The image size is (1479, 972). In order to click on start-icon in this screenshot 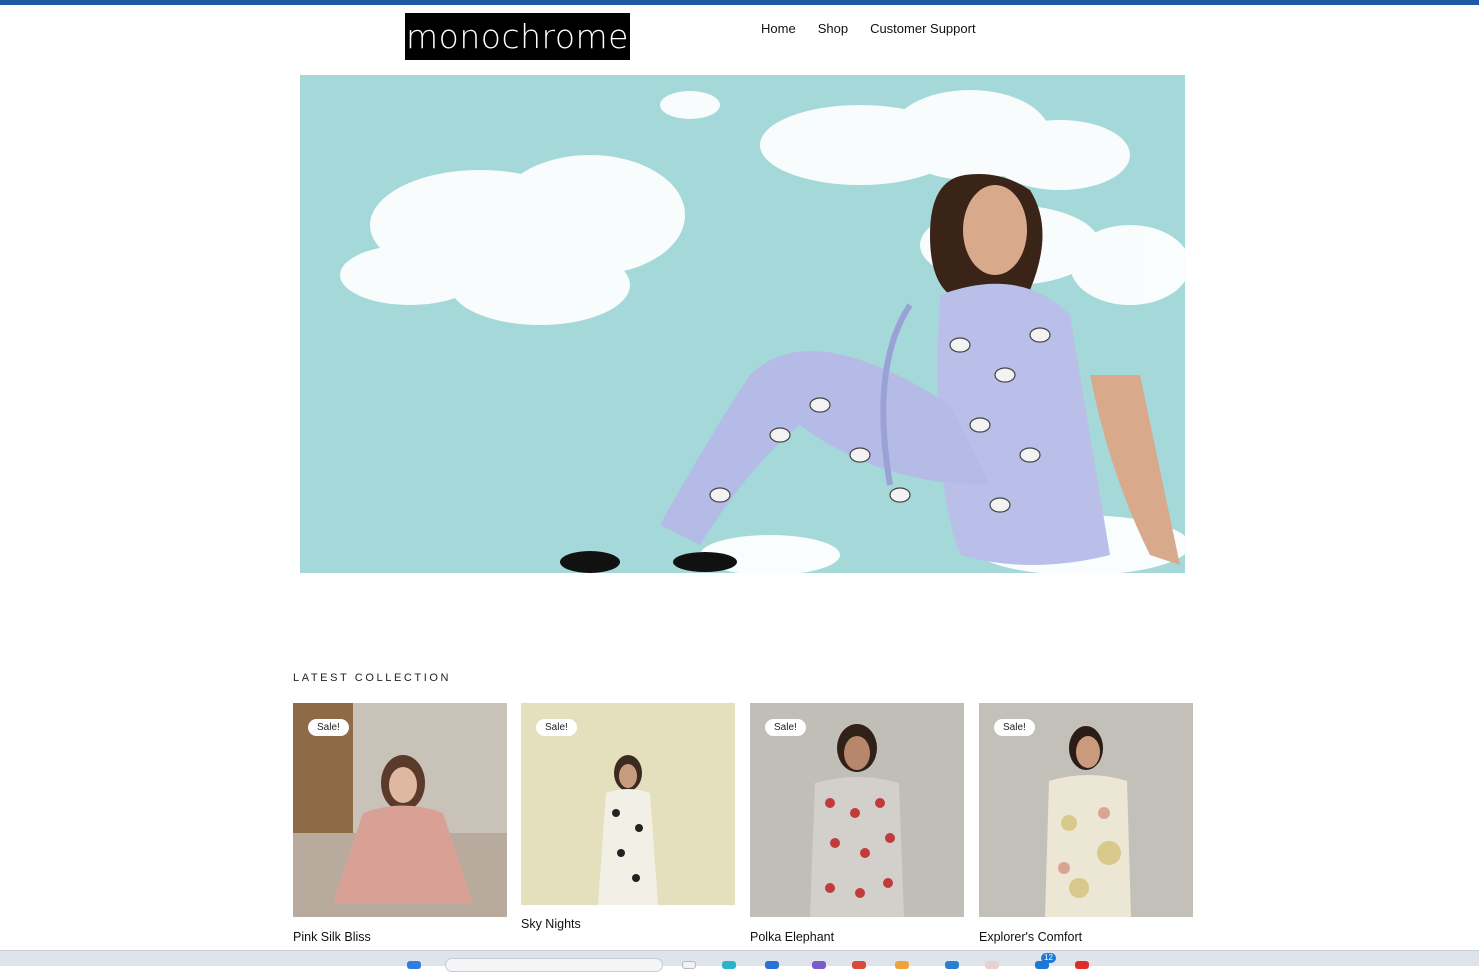, I will do `click(414, 965)`.